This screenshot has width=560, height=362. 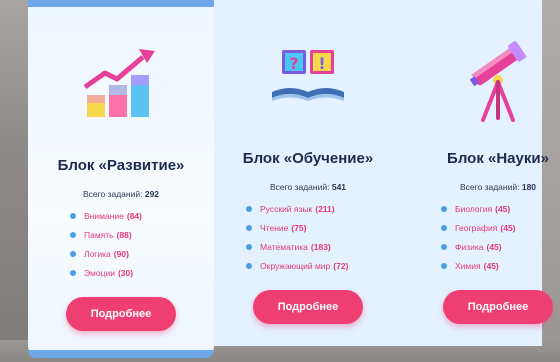 I want to click on list-item: Внимание (84), so click(x=106, y=215).